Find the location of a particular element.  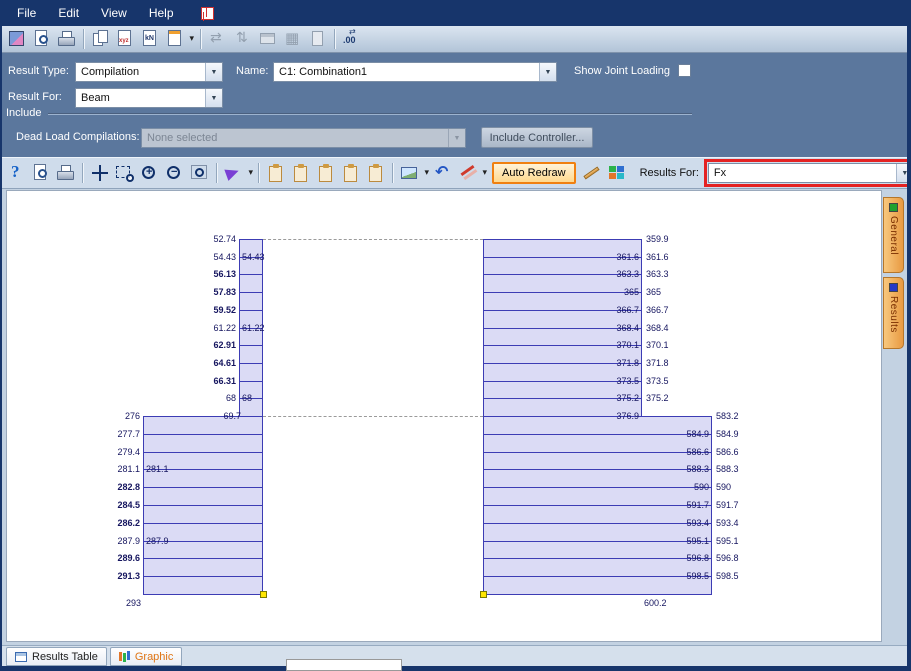

diagram-value-label: 52.74 is located at coordinates (224, 239).